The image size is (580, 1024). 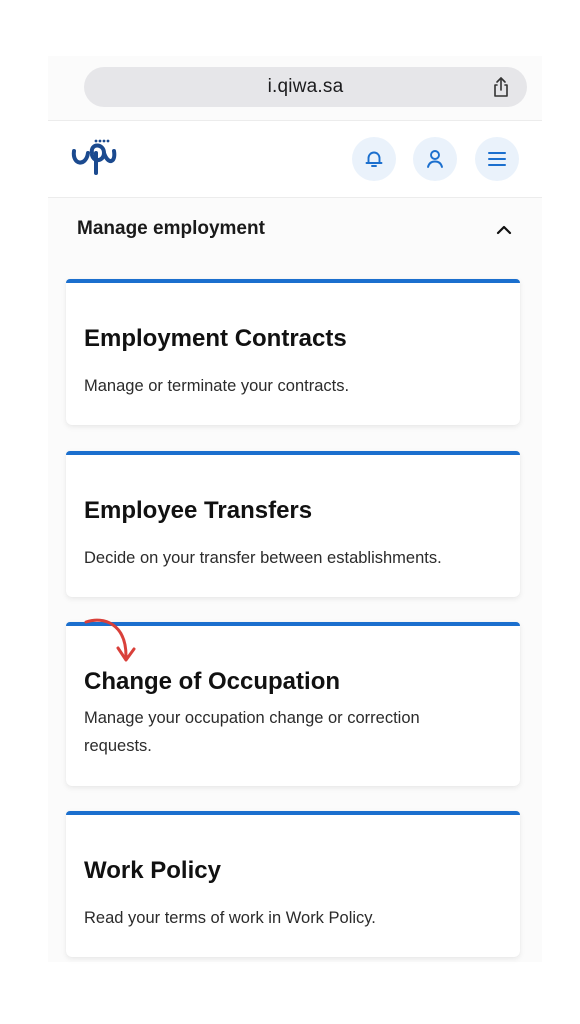 What do you see at coordinates (501, 87) in the screenshot?
I see `share-icon` at bounding box center [501, 87].